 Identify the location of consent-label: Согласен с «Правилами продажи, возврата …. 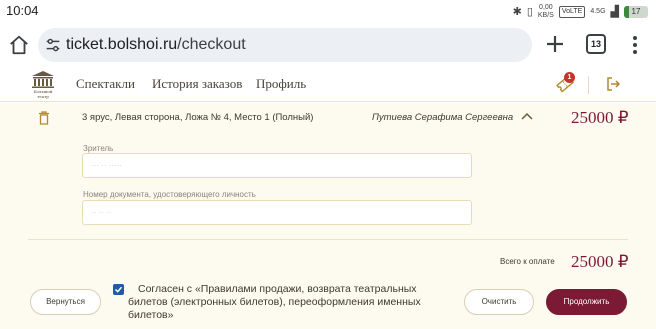
(274, 302).